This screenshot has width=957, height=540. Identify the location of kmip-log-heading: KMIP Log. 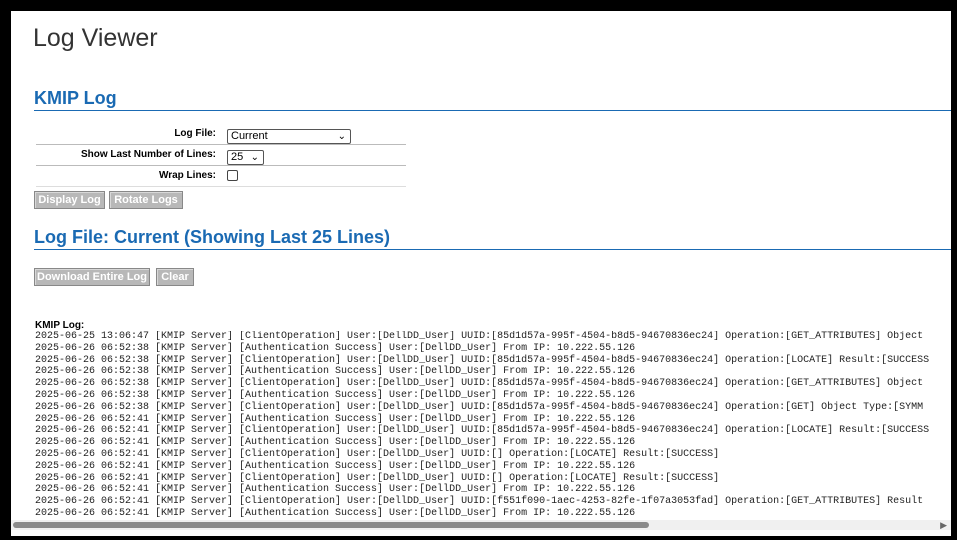
(75, 98).